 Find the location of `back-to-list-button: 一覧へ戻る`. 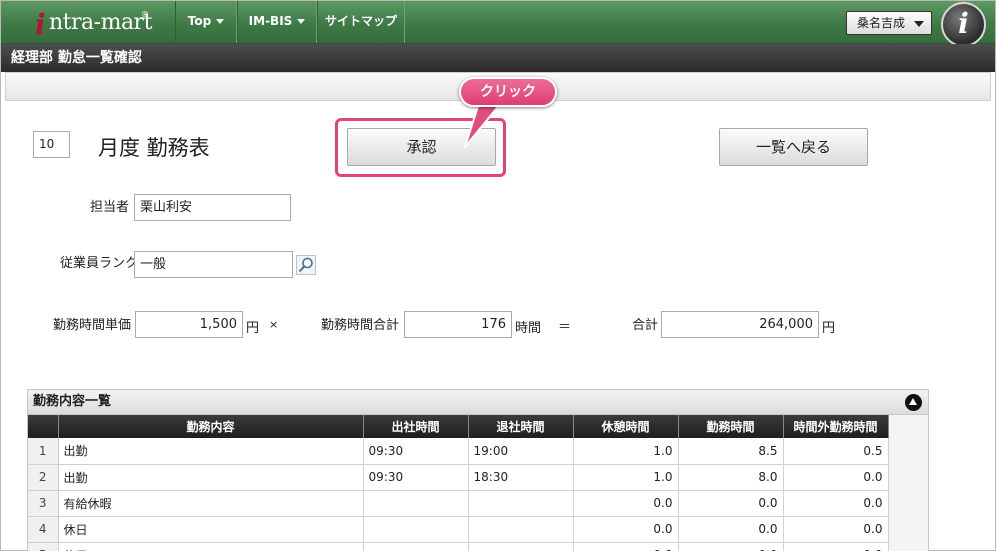

back-to-list-button: 一覧へ戻る is located at coordinates (793, 147).